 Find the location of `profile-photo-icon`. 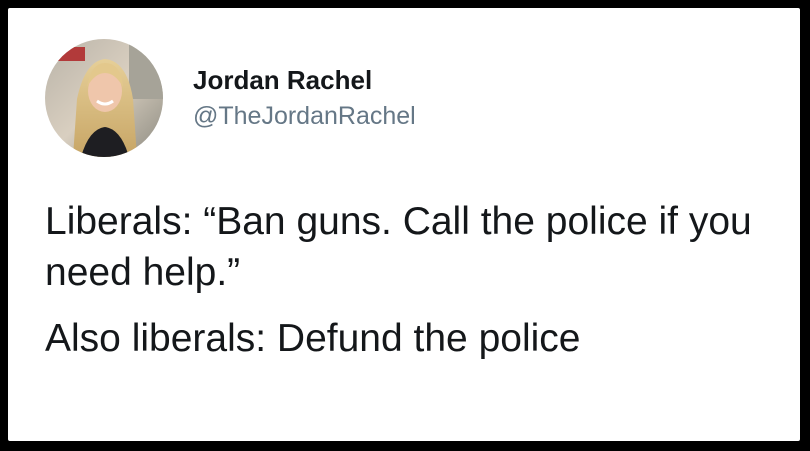

profile-photo-icon is located at coordinates (104, 98).